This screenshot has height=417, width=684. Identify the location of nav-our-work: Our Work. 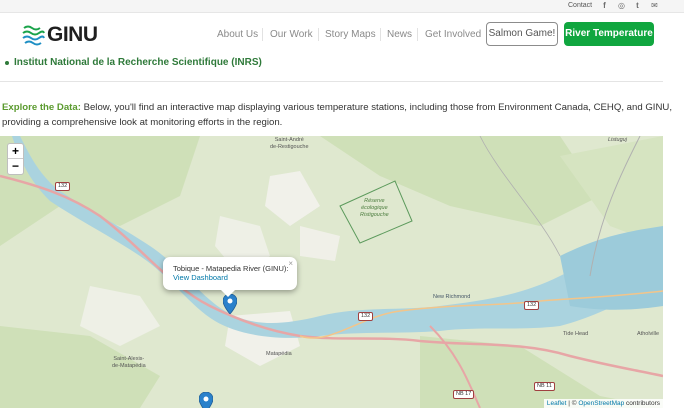
(291, 35).